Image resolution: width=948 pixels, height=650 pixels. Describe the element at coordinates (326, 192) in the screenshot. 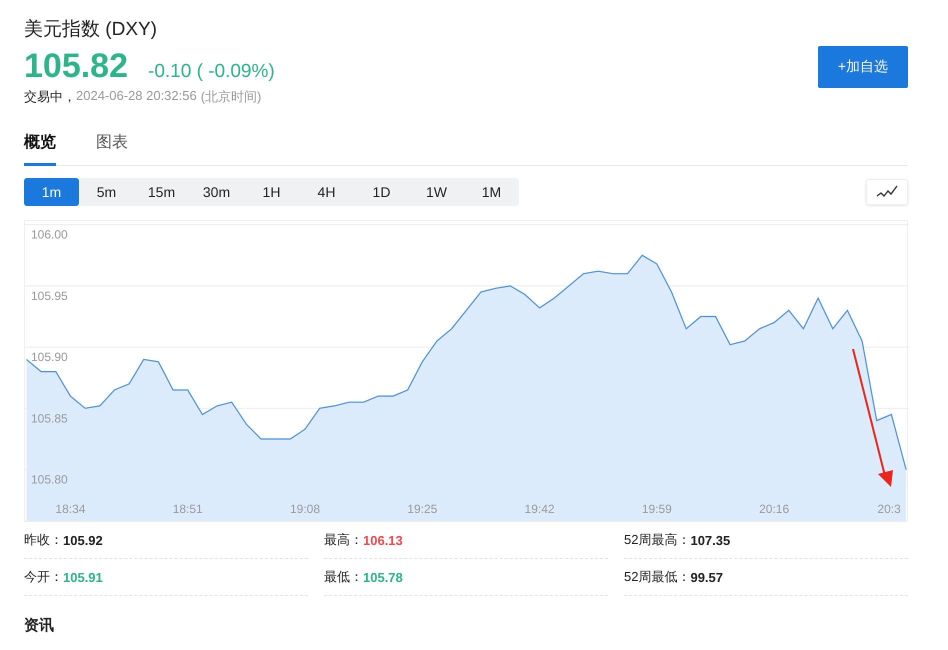

I see `period-button: 4H` at that location.